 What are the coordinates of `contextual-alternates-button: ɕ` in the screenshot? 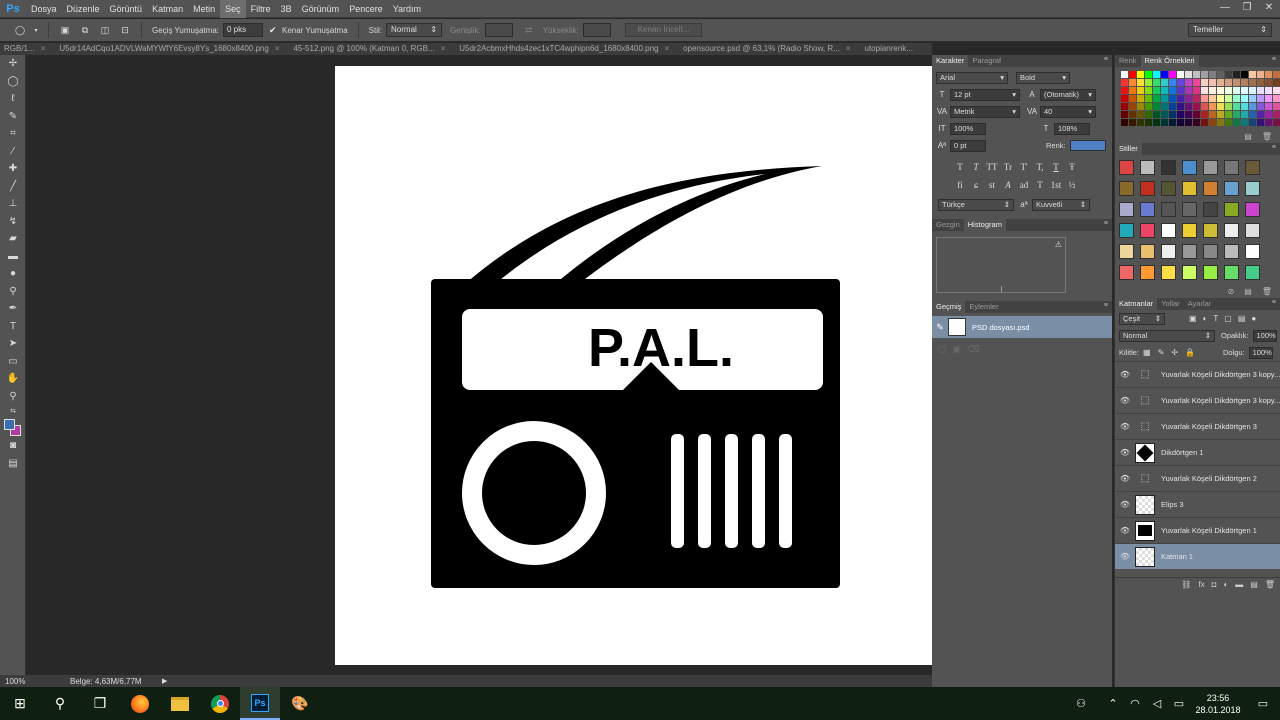 It's located at (976, 185).